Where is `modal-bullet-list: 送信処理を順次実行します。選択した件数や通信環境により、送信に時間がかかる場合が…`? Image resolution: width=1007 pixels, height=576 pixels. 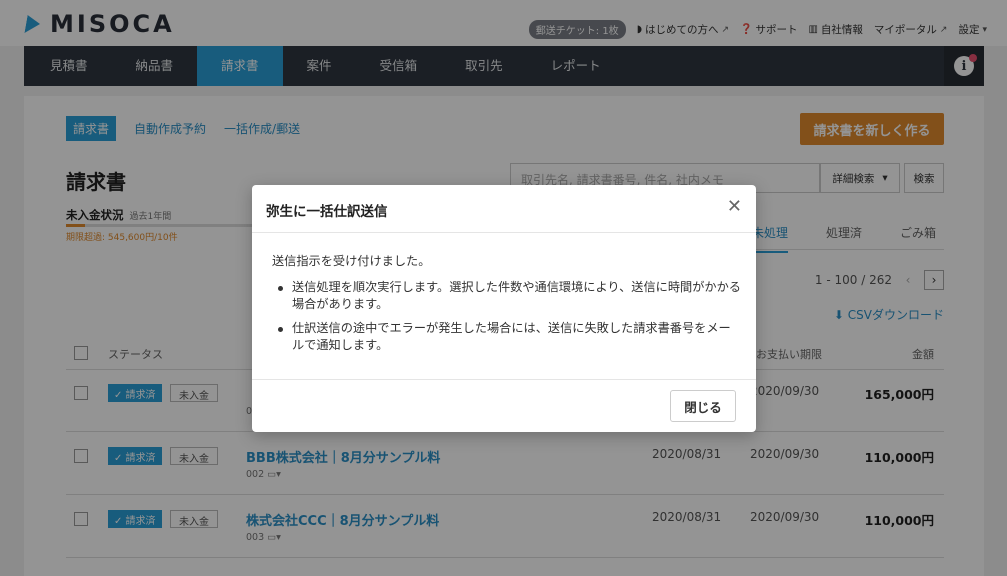 modal-bullet-list: 送信処理を順次実行します。選択した件数や通信環境により、送信に時間がかかる場合が… is located at coordinates (507, 316).